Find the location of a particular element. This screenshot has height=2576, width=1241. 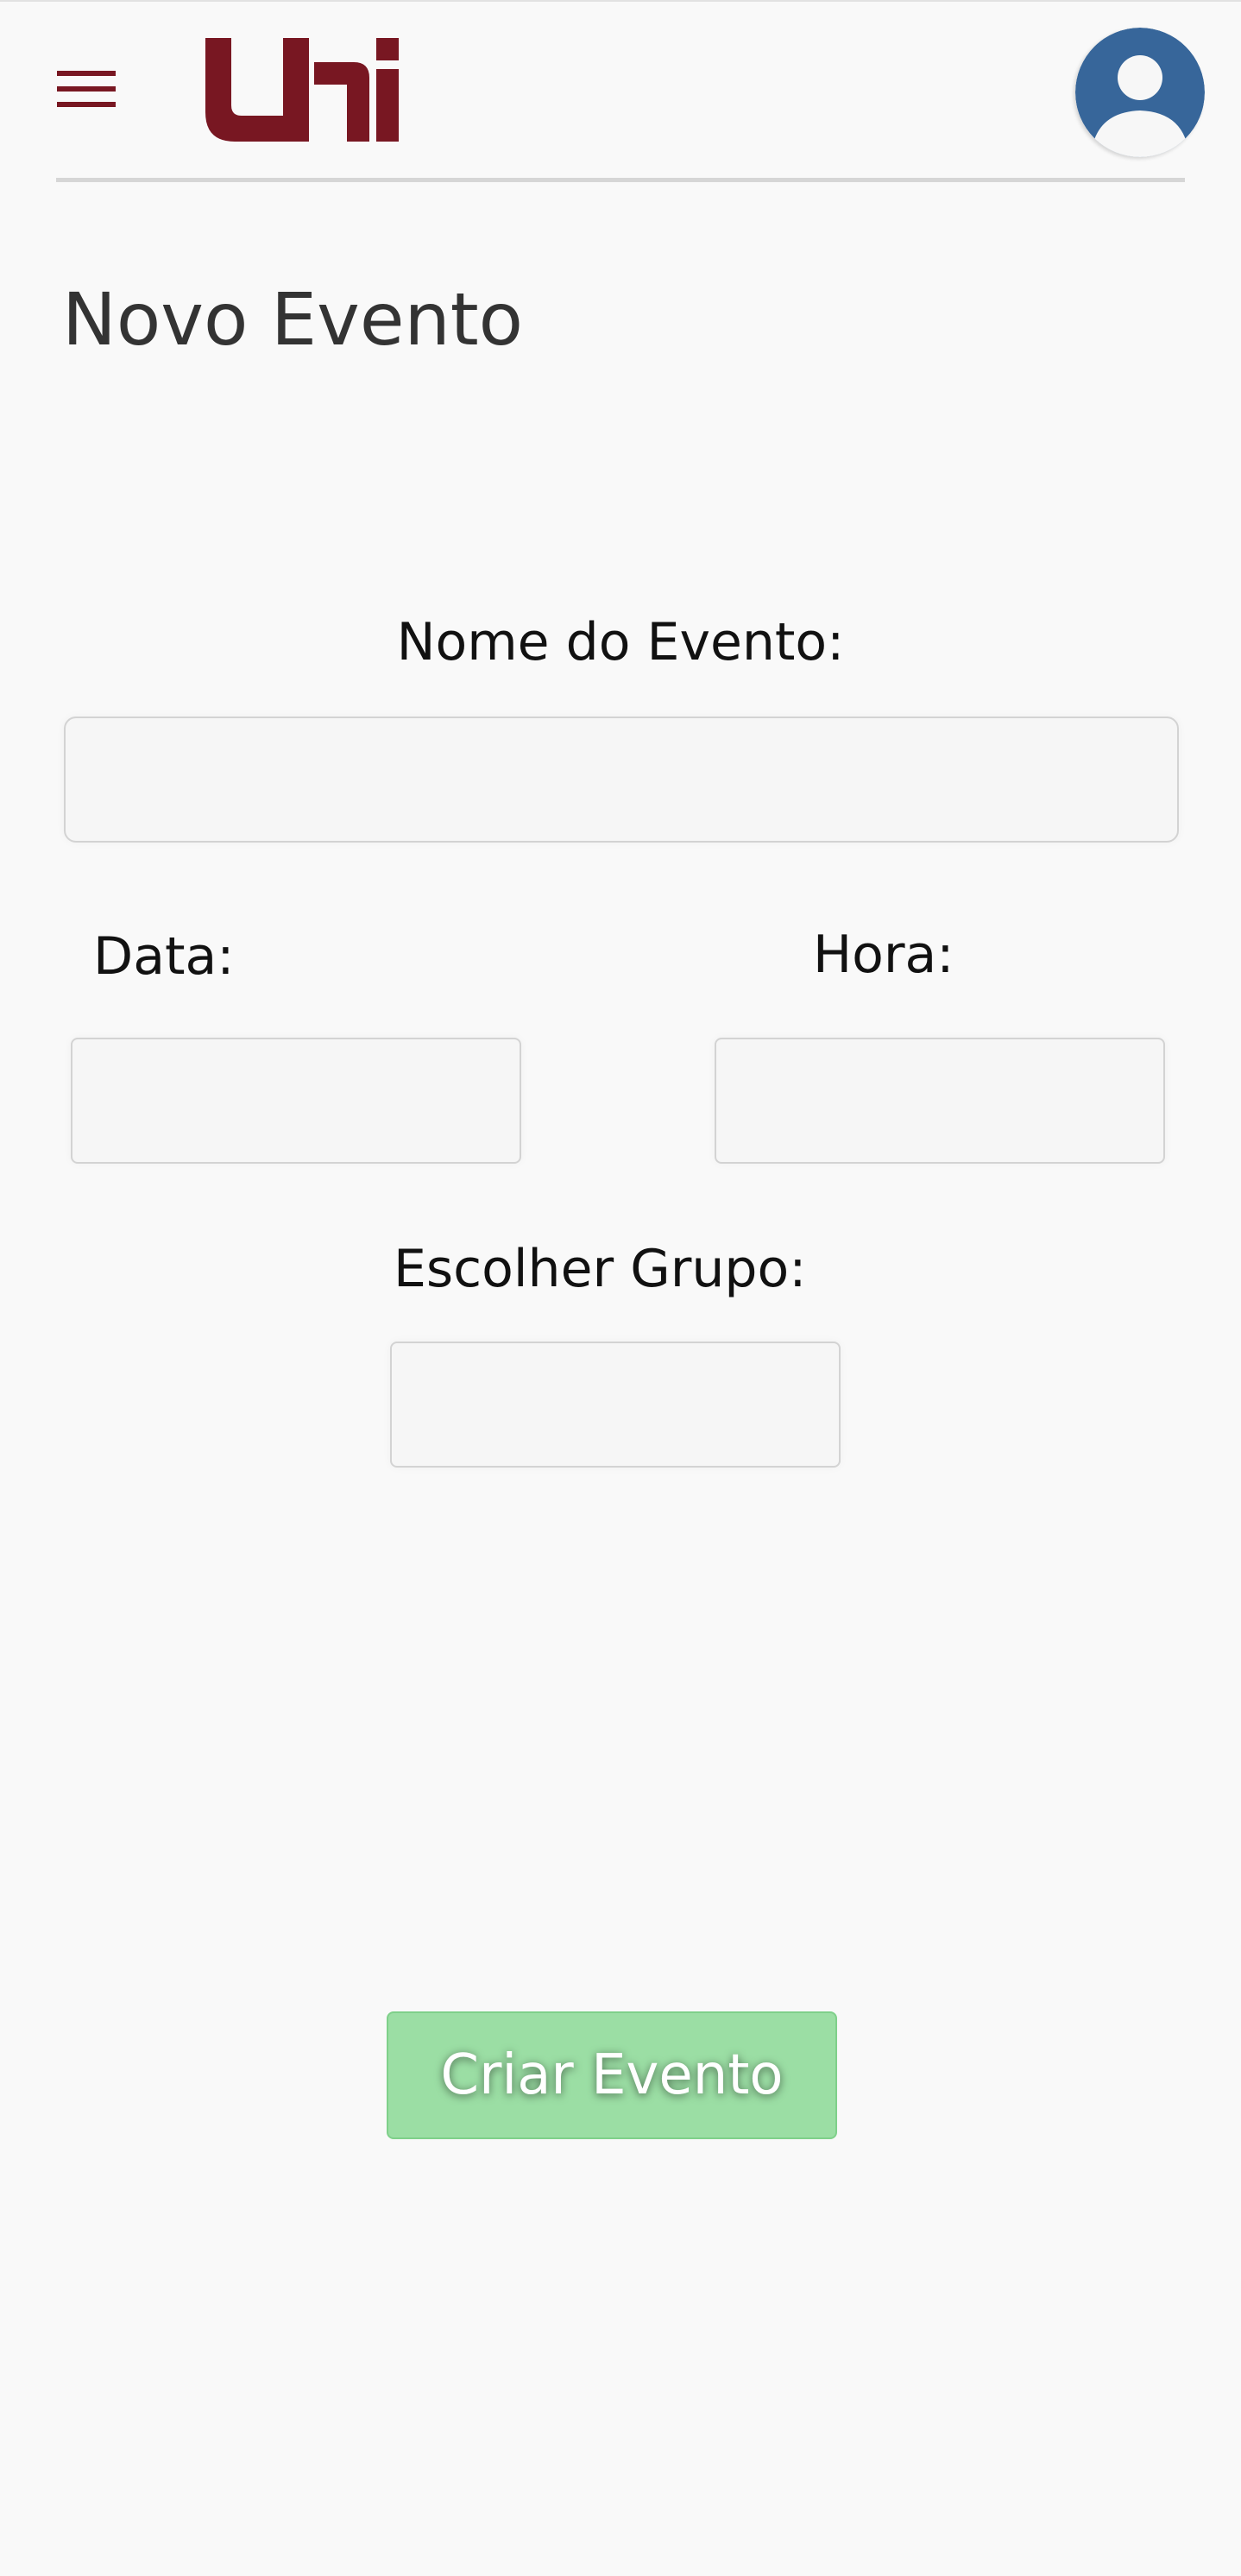

uni-logo-icon is located at coordinates (302, 90).